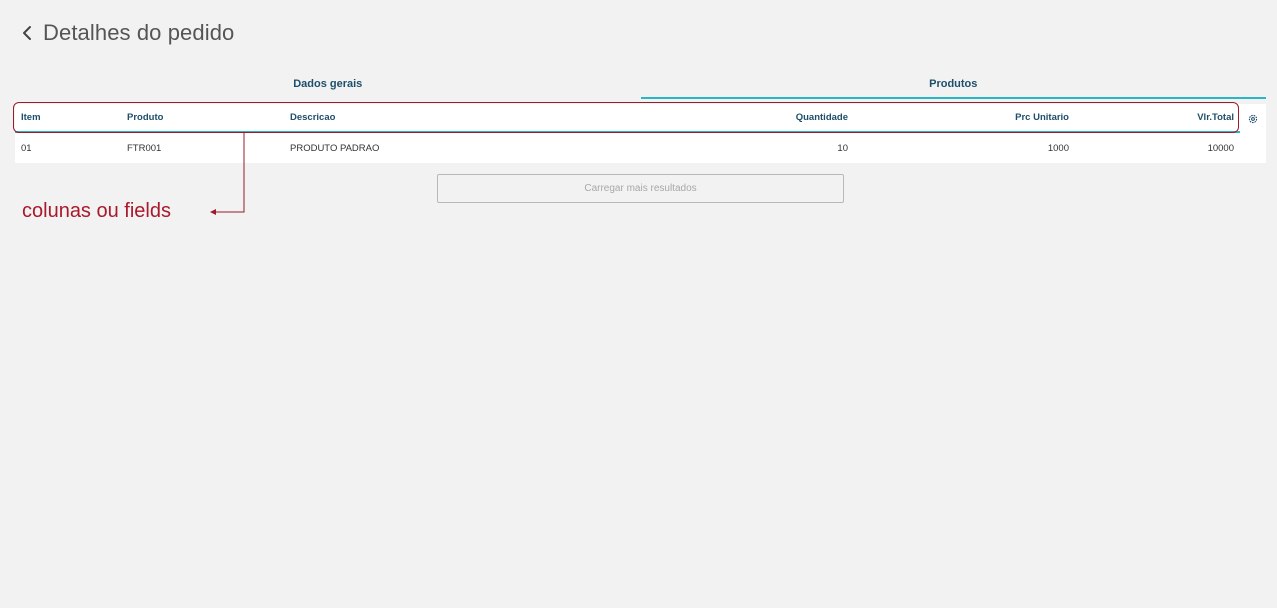 The height and width of the screenshot is (608, 1277). Describe the element at coordinates (96, 211) in the screenshot. I see `annotation-label: colunas ou fields` at that location.